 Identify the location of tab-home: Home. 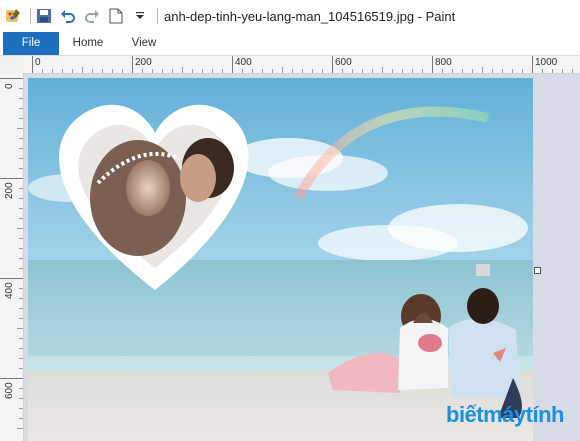
(88, 43).